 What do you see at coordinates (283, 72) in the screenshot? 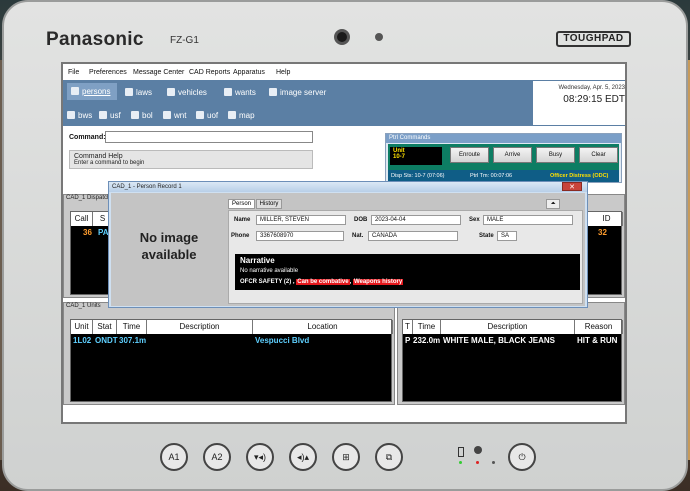
I see `menu-help: Help` at bounding box center [283, 72].